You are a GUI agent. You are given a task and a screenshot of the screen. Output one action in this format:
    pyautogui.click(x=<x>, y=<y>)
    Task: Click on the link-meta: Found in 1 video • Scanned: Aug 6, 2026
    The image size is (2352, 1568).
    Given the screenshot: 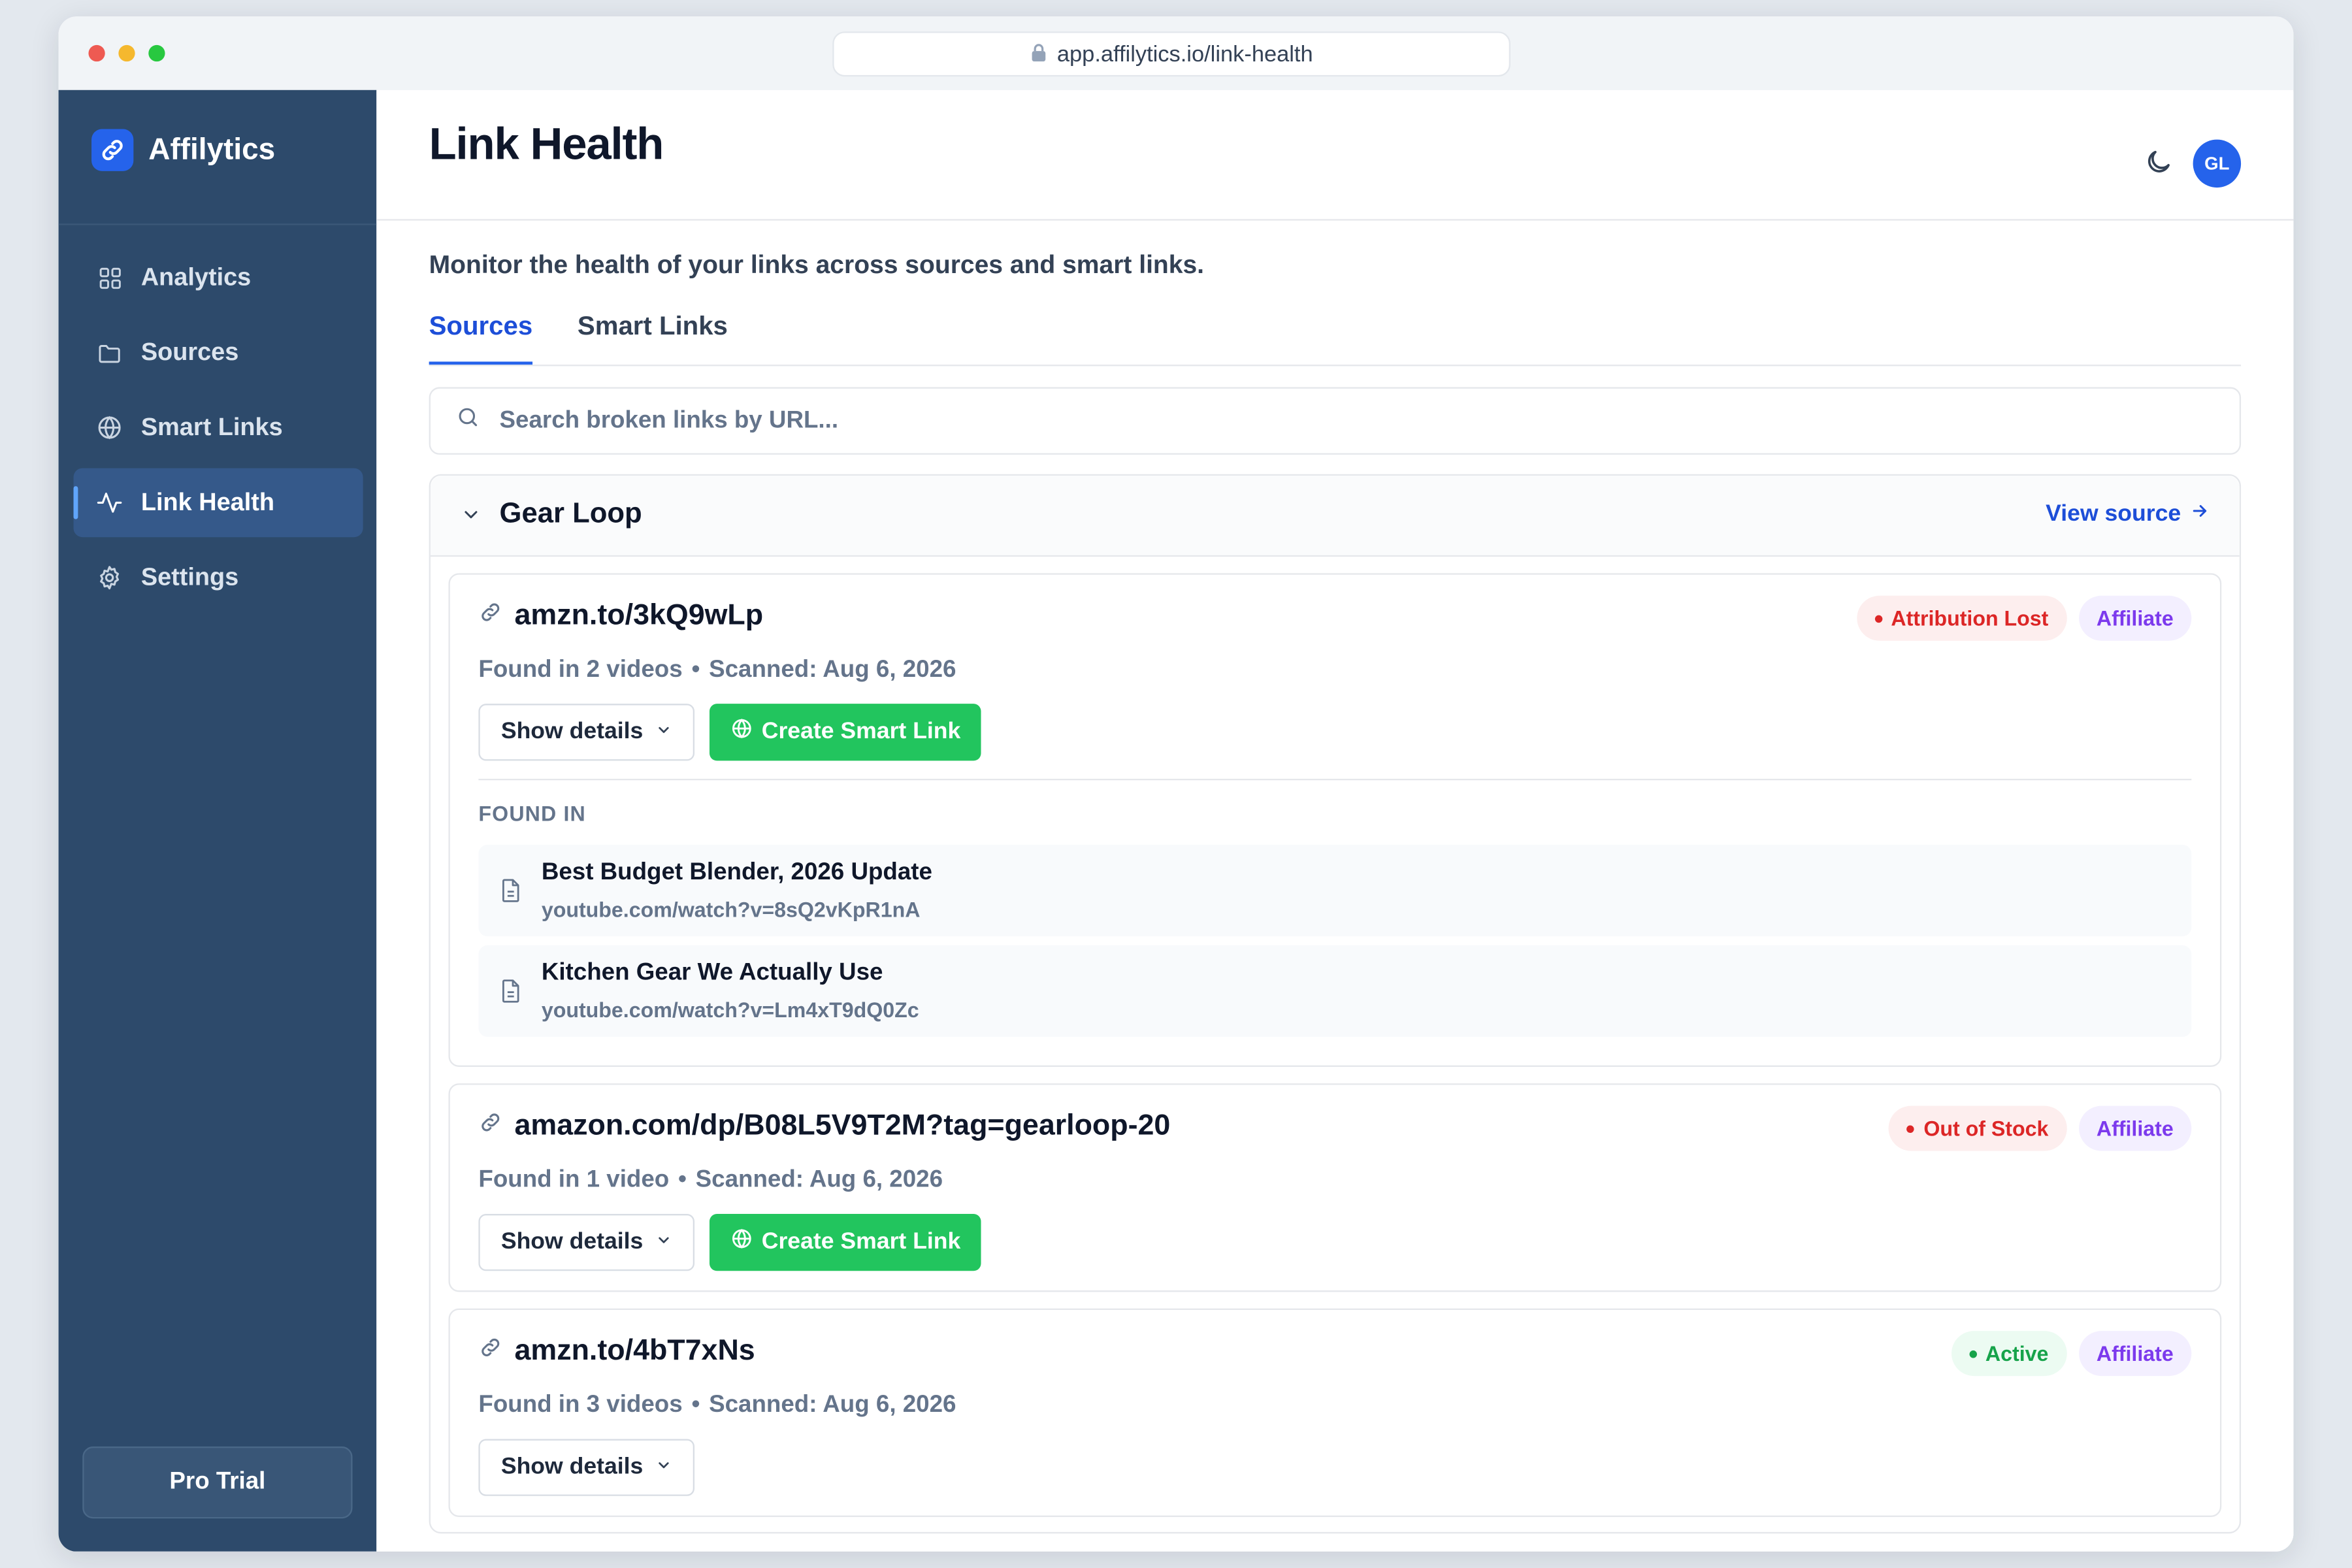 What is the action you would take?
    pyautogui.click(x=710, y=1180)
    